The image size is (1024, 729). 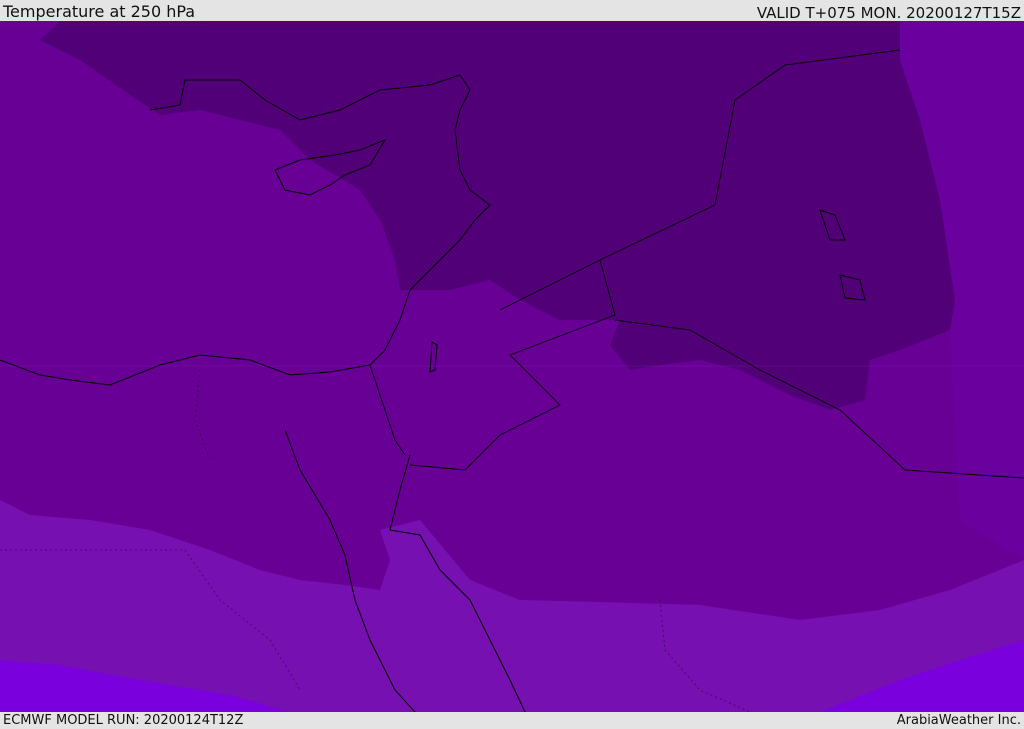 What do you see at coordinates (99, 11) in the screenshot?
I see `map-title: Temperature at 250 hPa` at bounding box center [99, 11].